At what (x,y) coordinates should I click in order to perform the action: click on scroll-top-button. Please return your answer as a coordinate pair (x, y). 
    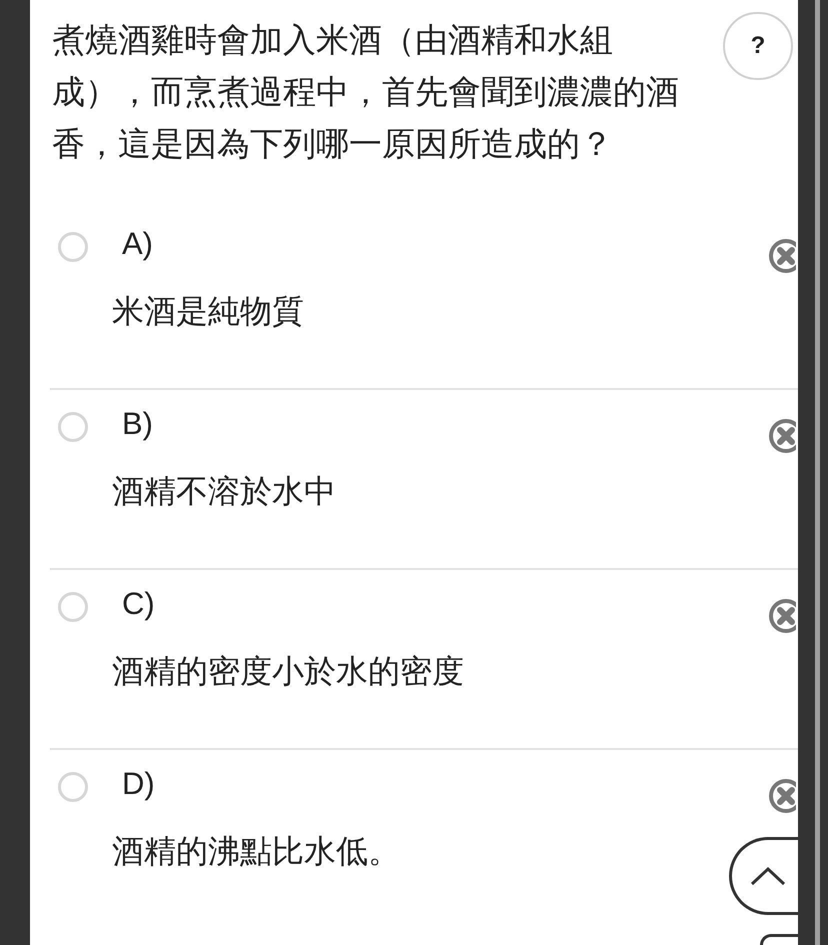
    Looking at the image, I should click on (763, 876).